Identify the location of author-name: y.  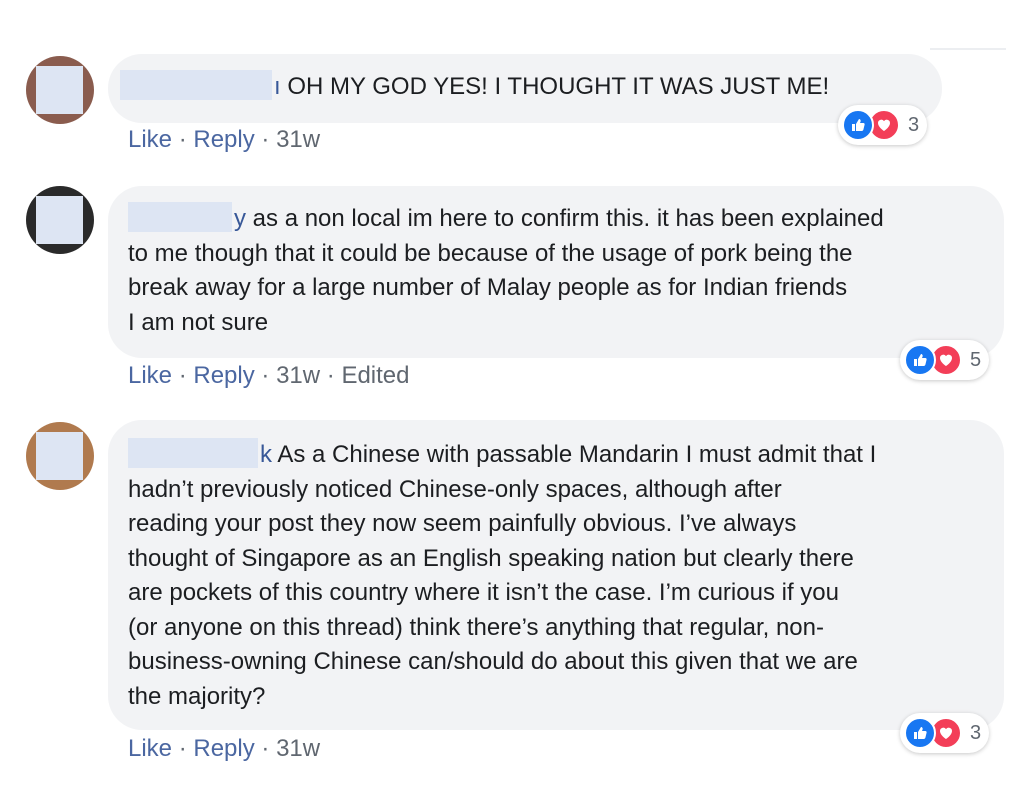
(240, 218).